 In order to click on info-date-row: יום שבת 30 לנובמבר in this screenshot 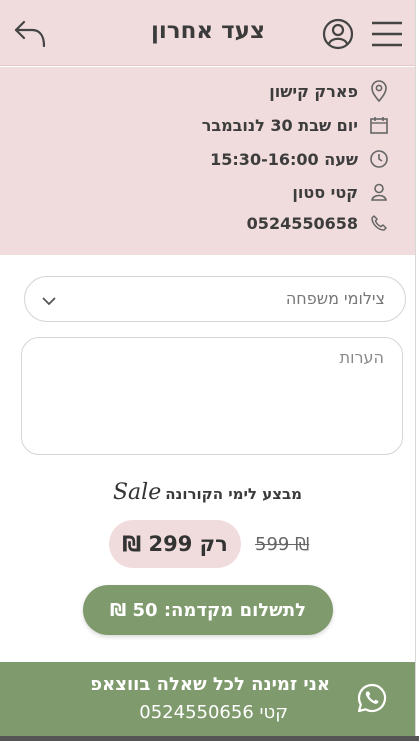, I will do `click(297, 125)`.